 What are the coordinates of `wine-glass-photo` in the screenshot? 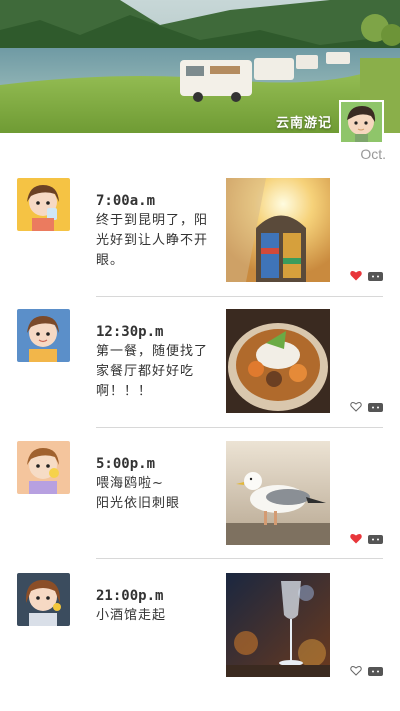 It's located at (278, 625).